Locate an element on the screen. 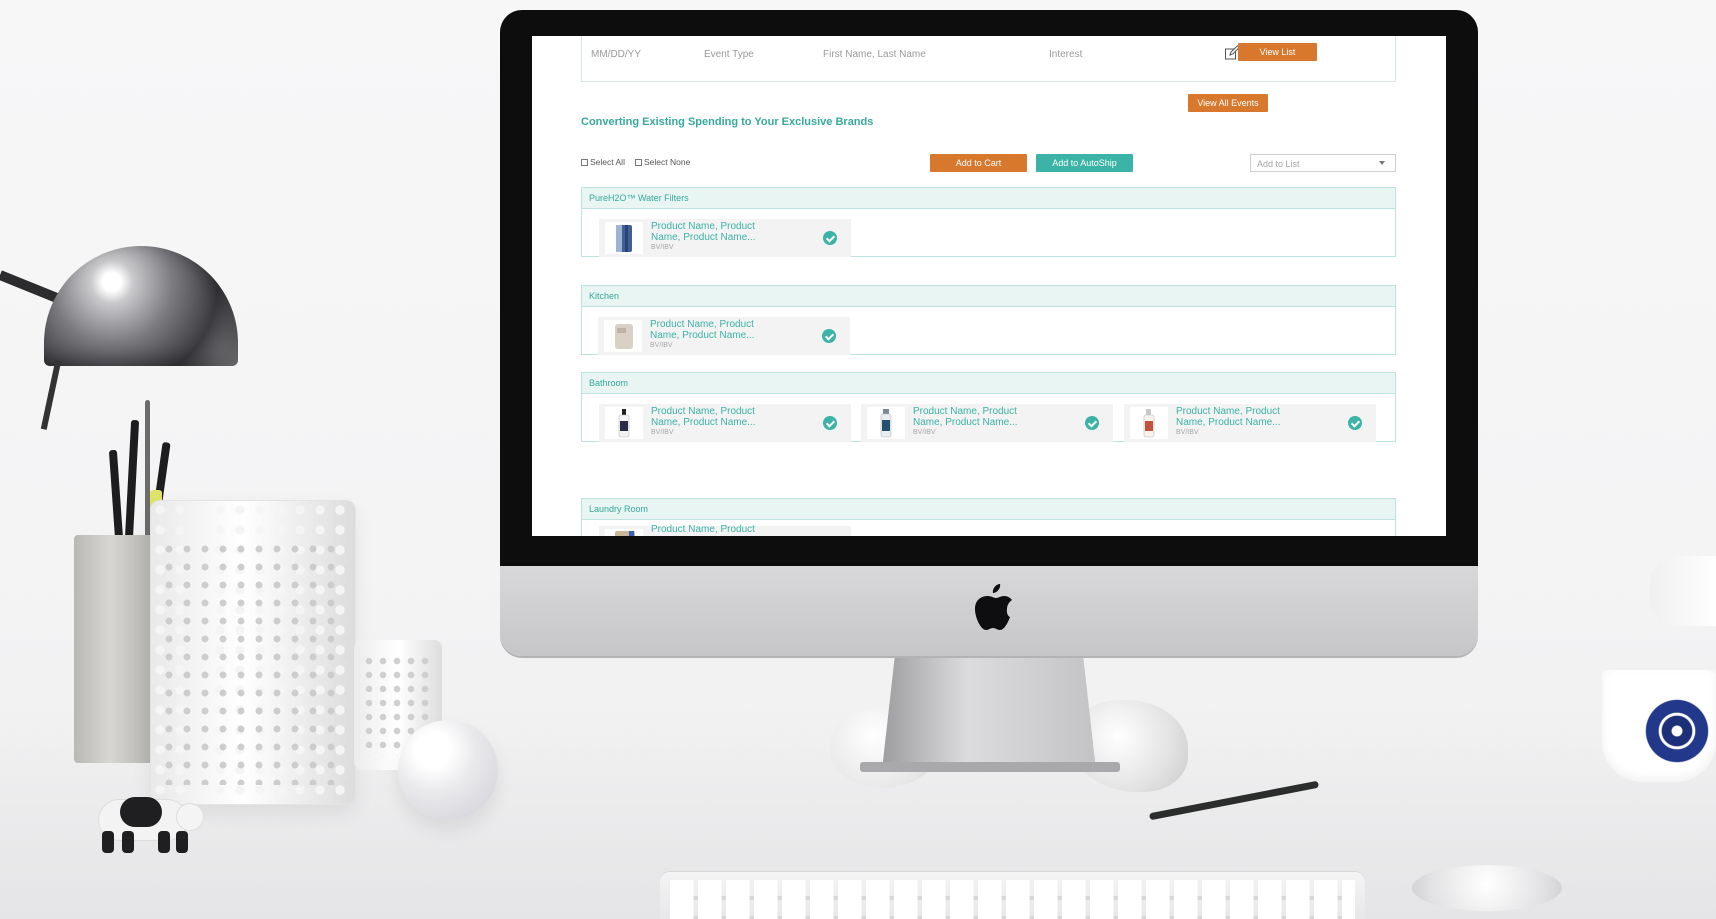 The image size is (1716, 919). event-date: MM/DD/YY is located at coordinates (616, 54).